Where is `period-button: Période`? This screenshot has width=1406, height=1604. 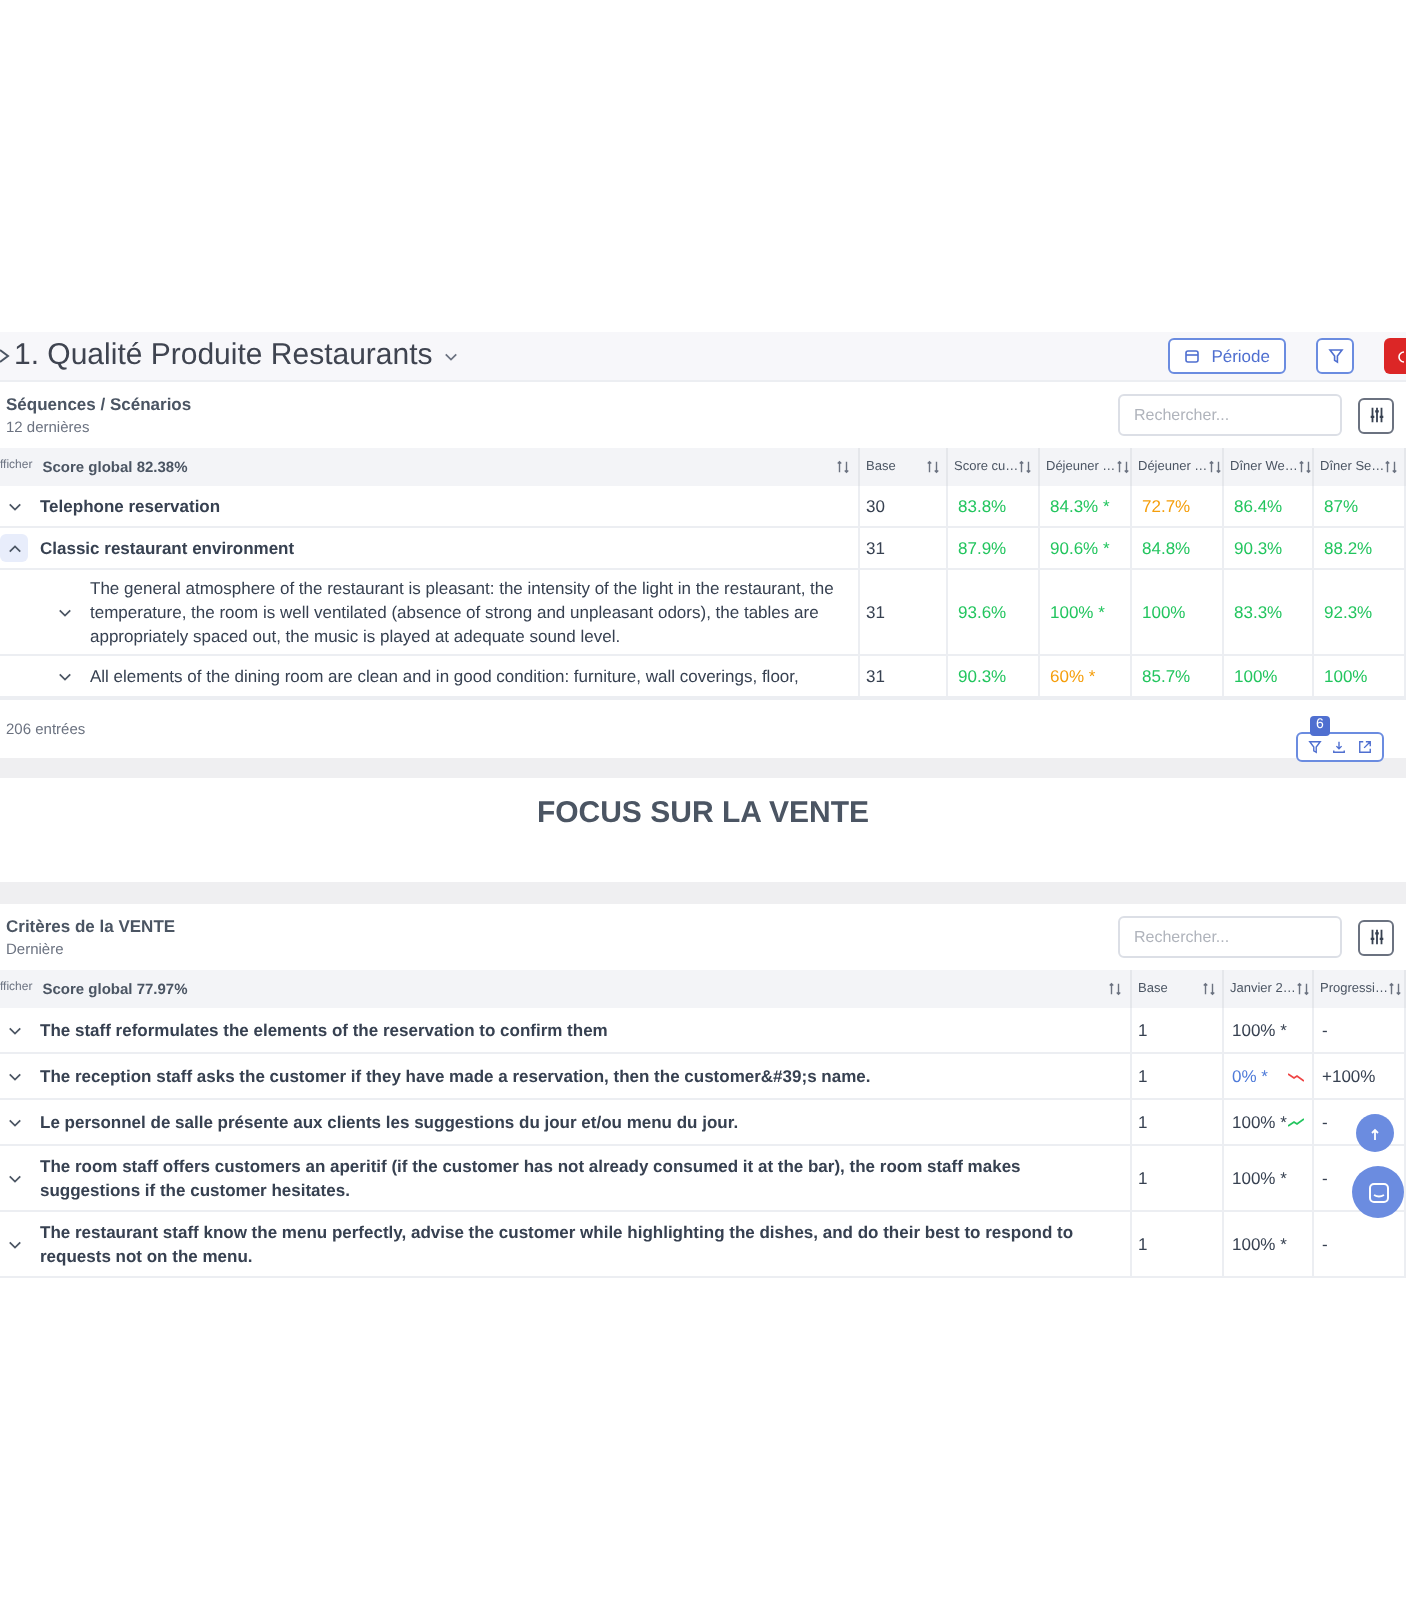 period-button: Période is located at coordinates (1226, 356).